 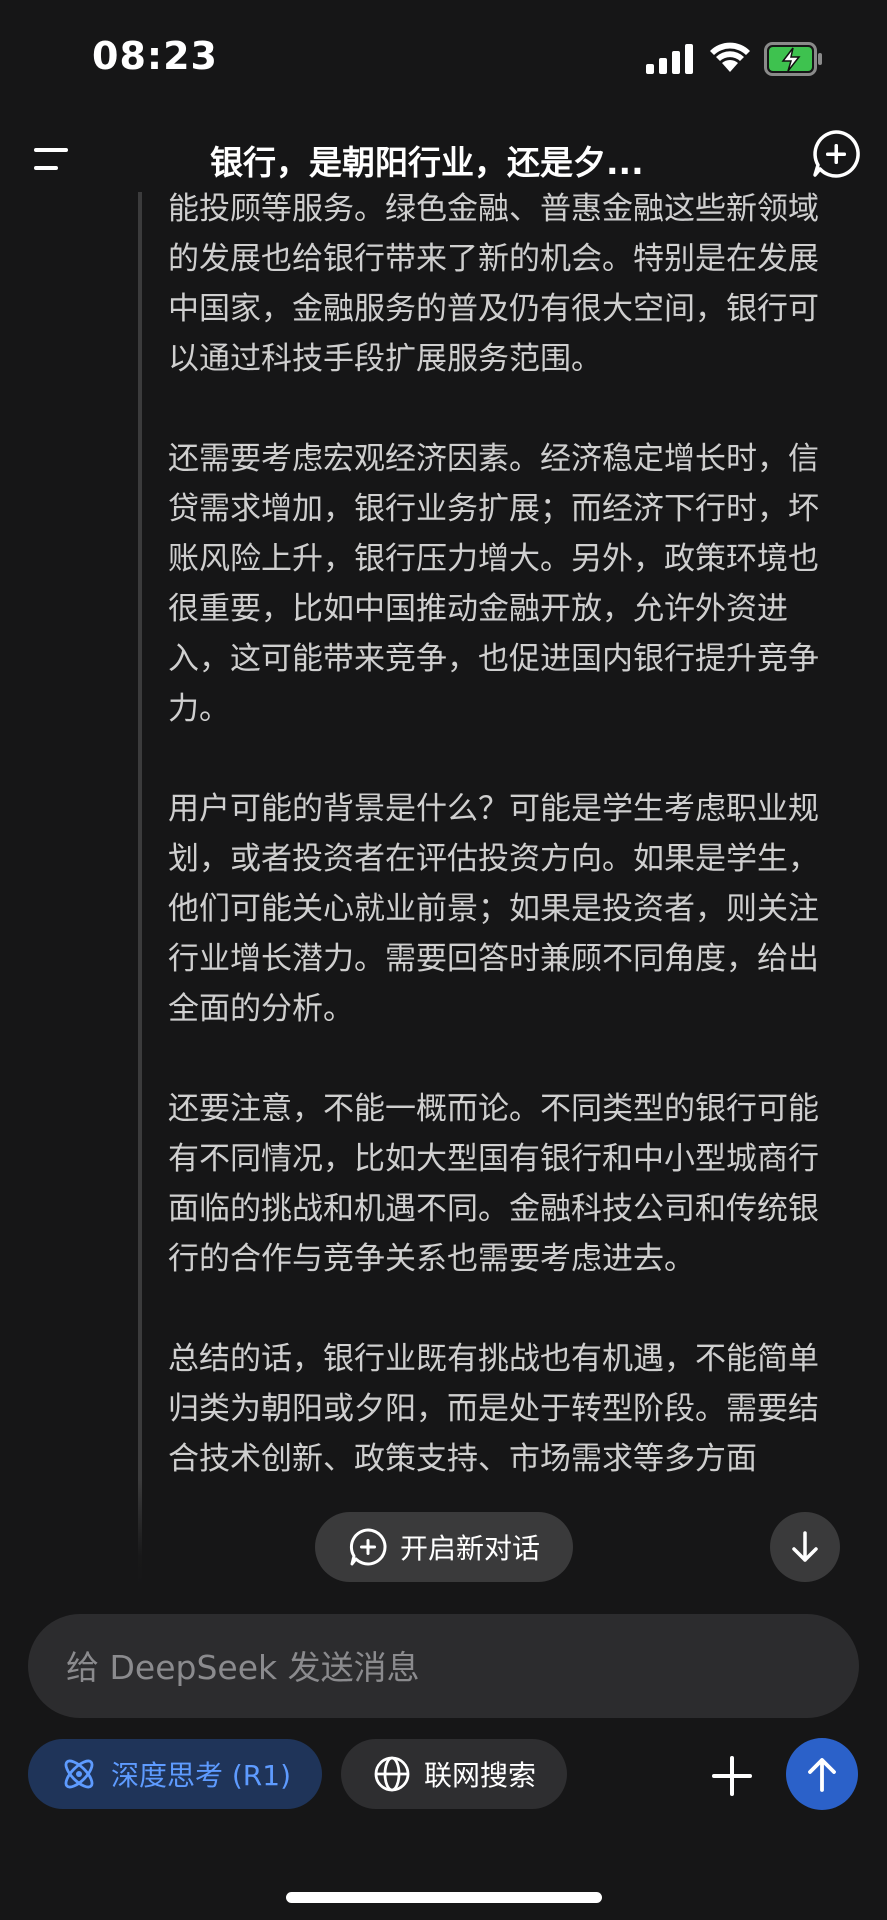 I want to click on arrow-down-icon, so click(x=805, y=1546).